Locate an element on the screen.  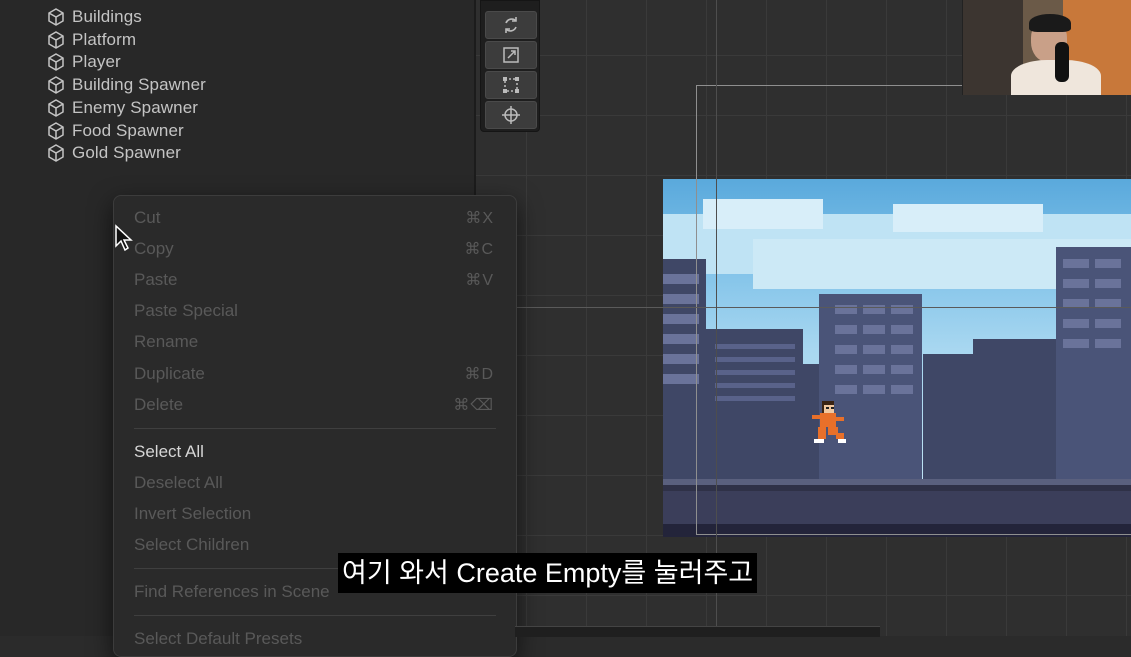
rect-tool-icon is located at coordinates (511, 85).